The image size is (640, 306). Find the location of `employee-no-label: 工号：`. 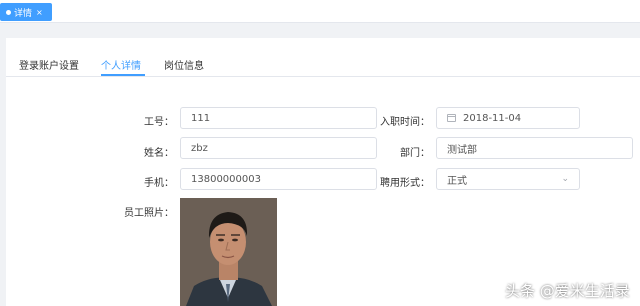

employee-no-label: 工号： is located at coordinates (159, 122).